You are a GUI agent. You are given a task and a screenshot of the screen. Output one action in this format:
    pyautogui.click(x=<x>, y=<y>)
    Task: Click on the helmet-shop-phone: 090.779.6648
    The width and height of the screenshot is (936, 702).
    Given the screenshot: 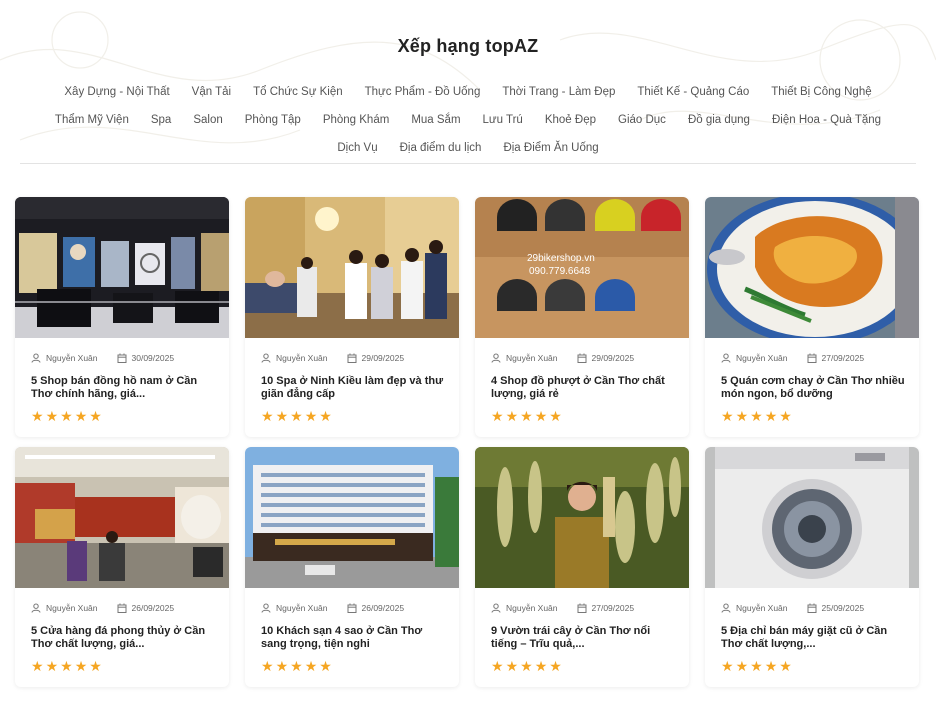 What is the action you would take?
    pyautogui.click(x=560, y=271)
    